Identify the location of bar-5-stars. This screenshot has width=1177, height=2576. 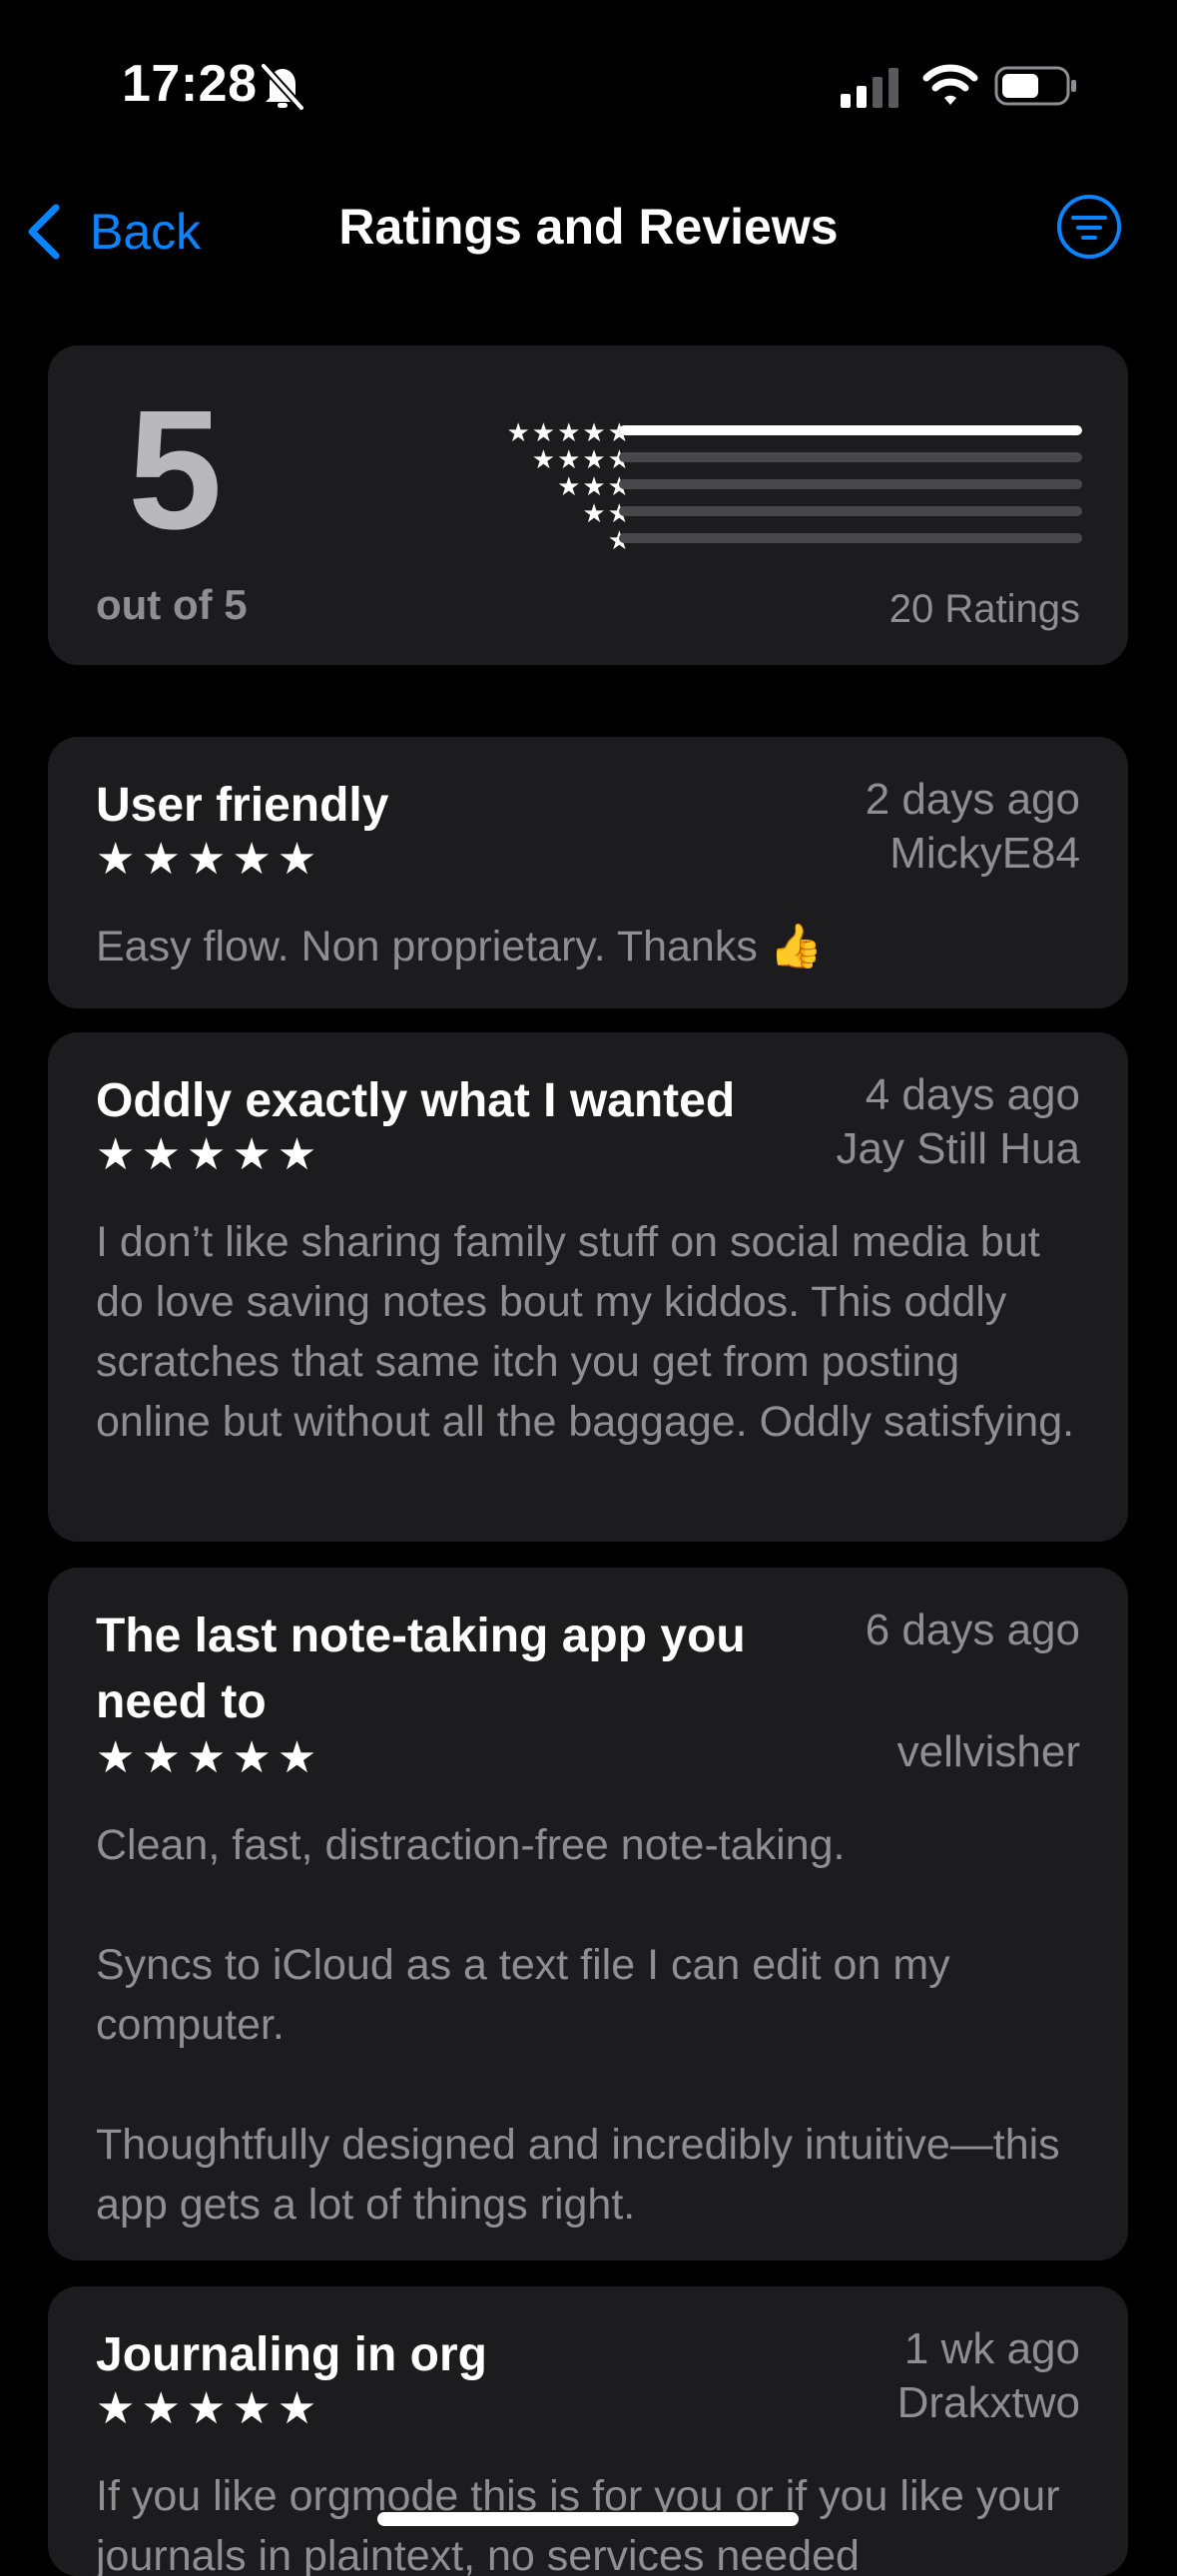
(850, 430).